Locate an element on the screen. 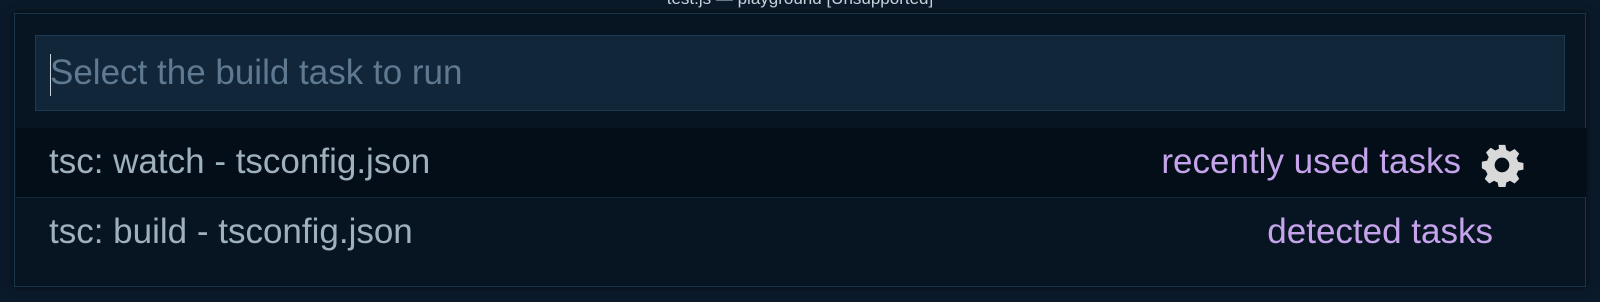 The height and width of the screenshot is (302, 1600). task-detail: recently used tasks is located at coordinates (1311, 161).